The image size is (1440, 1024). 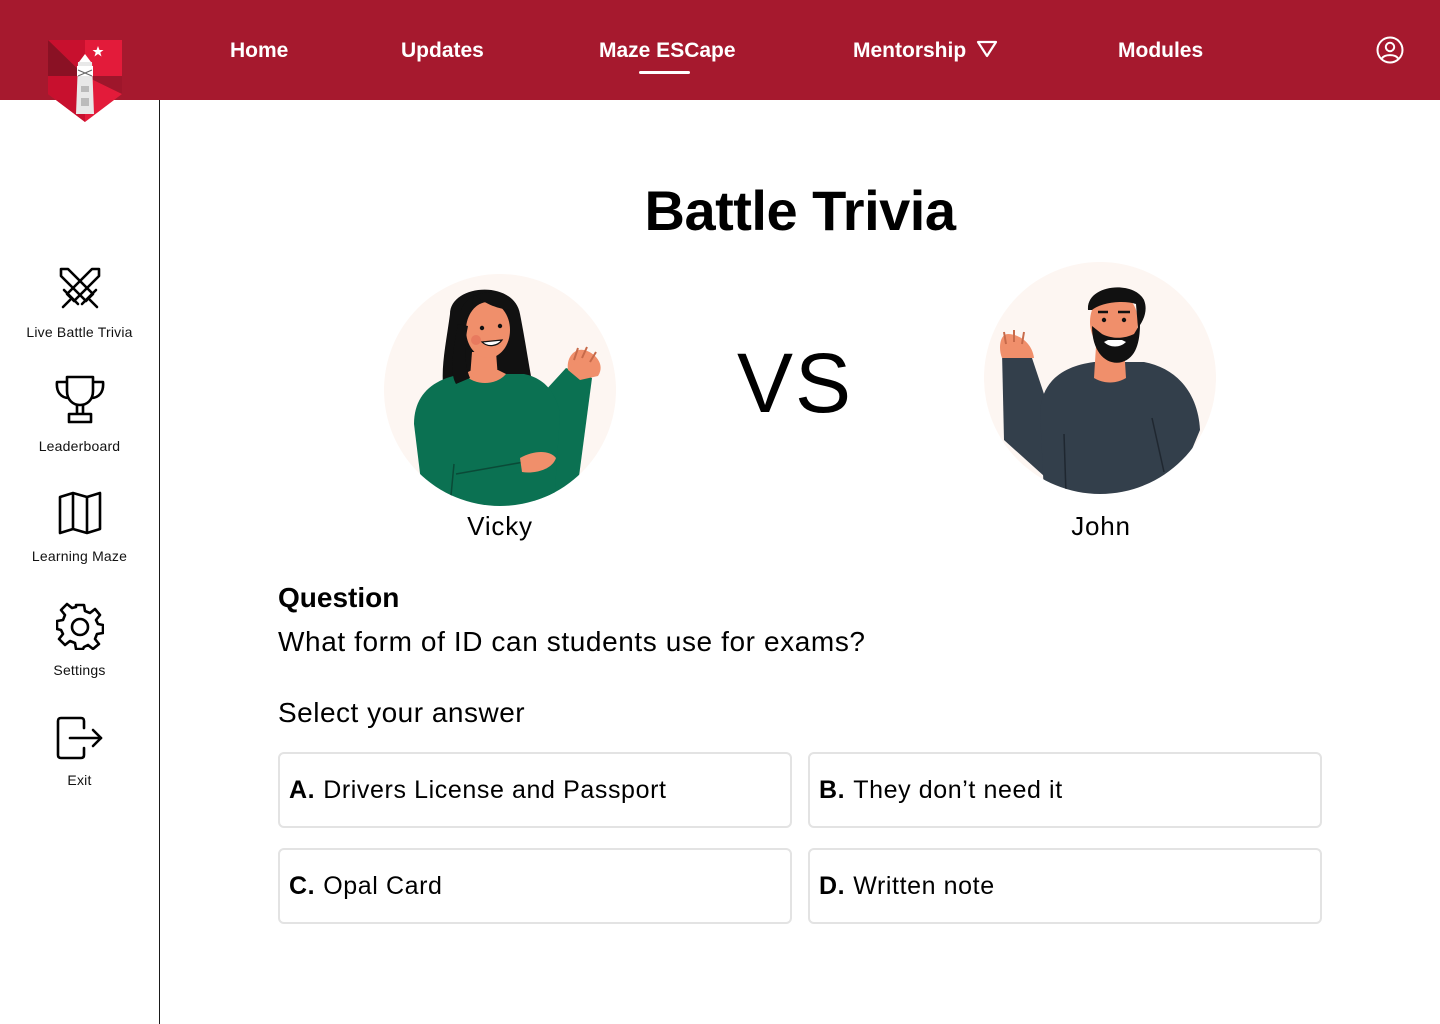 What do you see at coordinates (987, 49) in the screenshot?
I see `chevron-down-icon` at bounding box center [987, 49].